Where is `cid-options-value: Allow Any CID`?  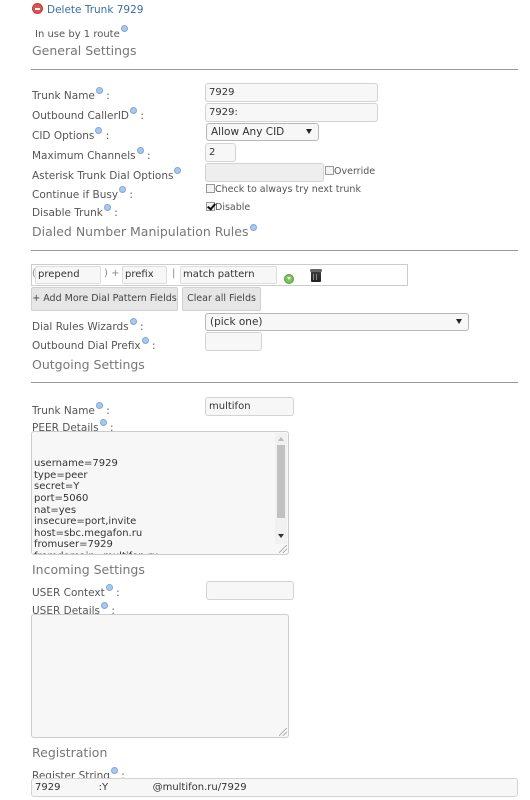 cid-options-value: Allow Any CID is located at coordinates (248, 132).